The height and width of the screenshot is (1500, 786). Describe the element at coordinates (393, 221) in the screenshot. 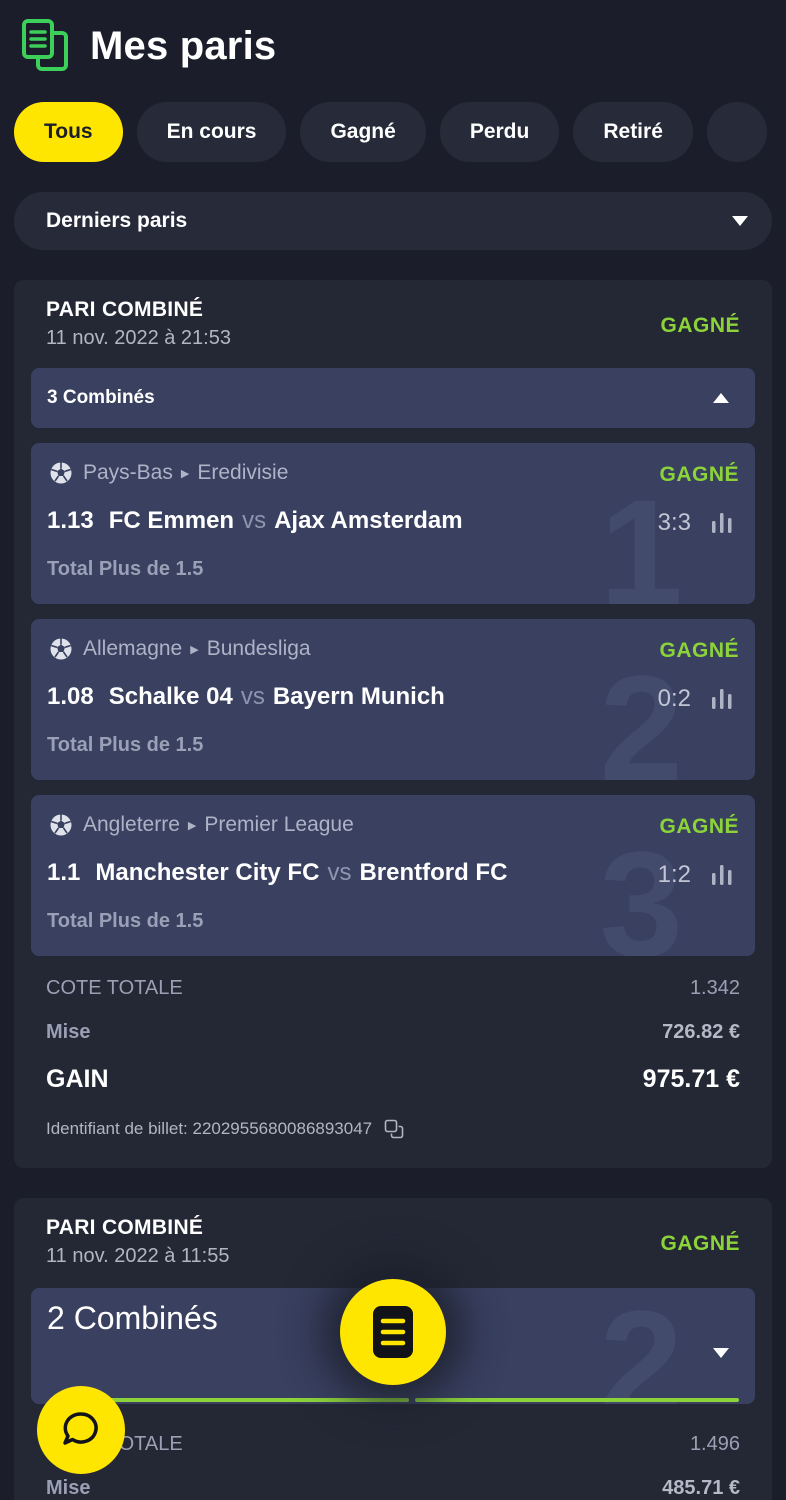

I see `sort-dropdown: Derniers paris` at that location.